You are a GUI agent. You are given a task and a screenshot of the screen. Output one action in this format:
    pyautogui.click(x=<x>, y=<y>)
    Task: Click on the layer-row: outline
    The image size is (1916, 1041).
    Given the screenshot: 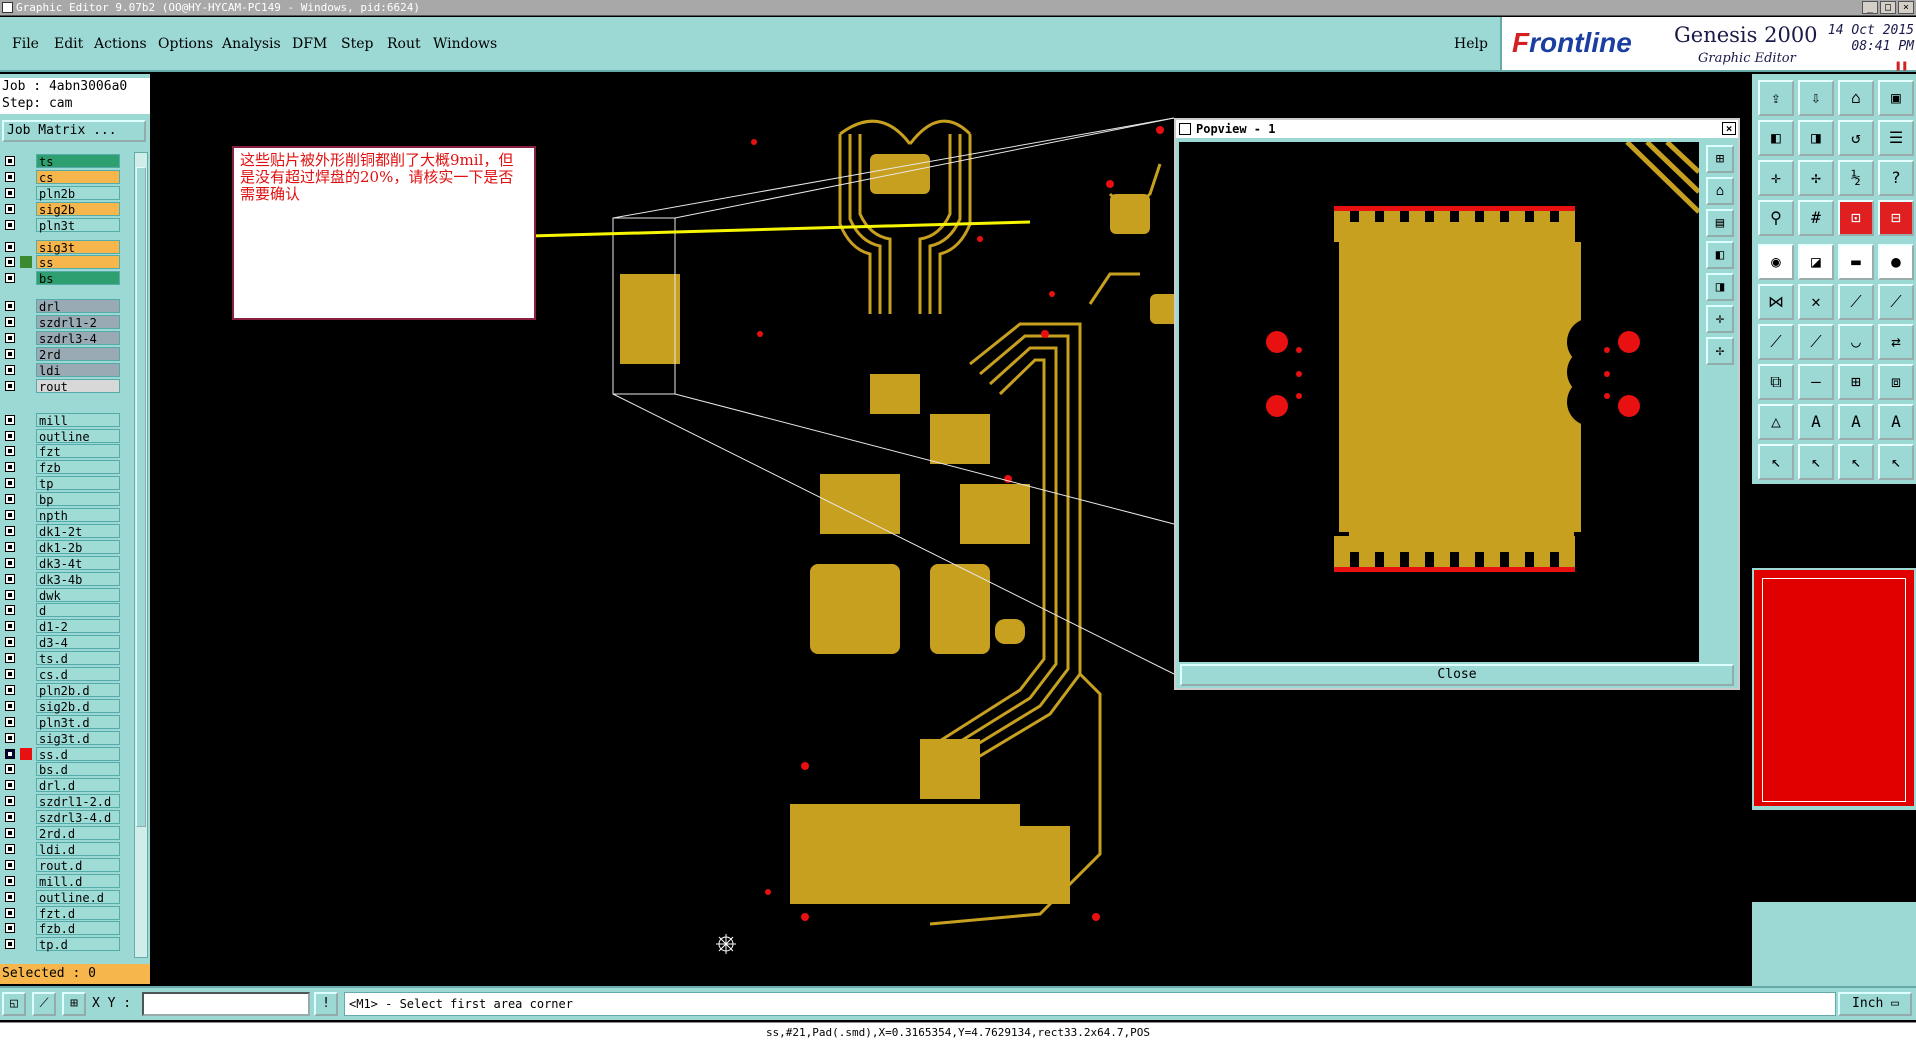 What is the action you would take?
    pyautogui.click(x=61, y=436)
    